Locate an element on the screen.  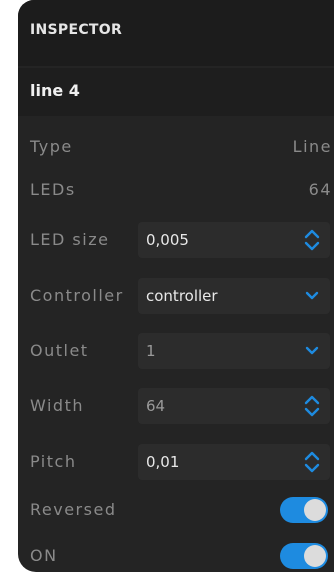
led-size-label: LED size is located at coordinates (70, 239).